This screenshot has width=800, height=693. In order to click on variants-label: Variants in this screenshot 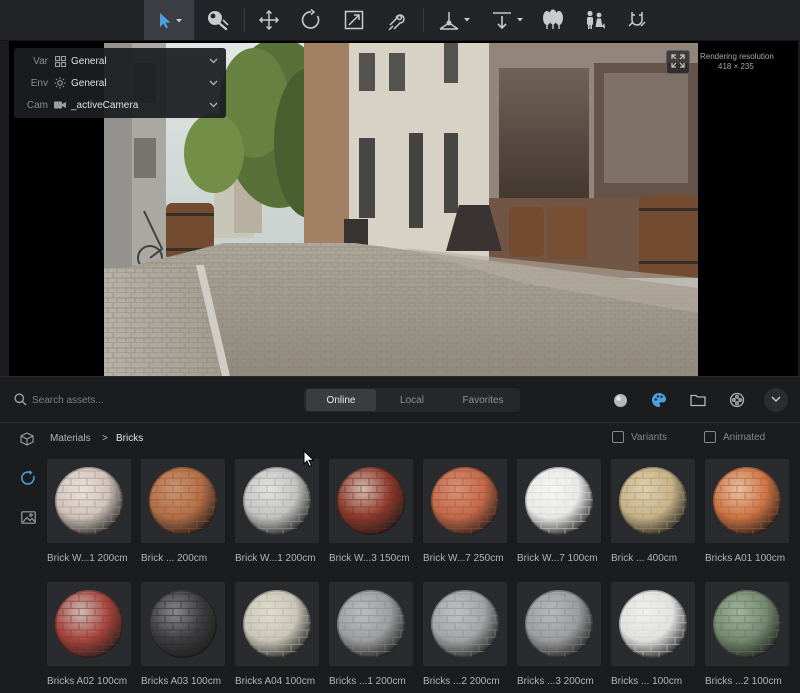, I will do `click(649, 437)`.